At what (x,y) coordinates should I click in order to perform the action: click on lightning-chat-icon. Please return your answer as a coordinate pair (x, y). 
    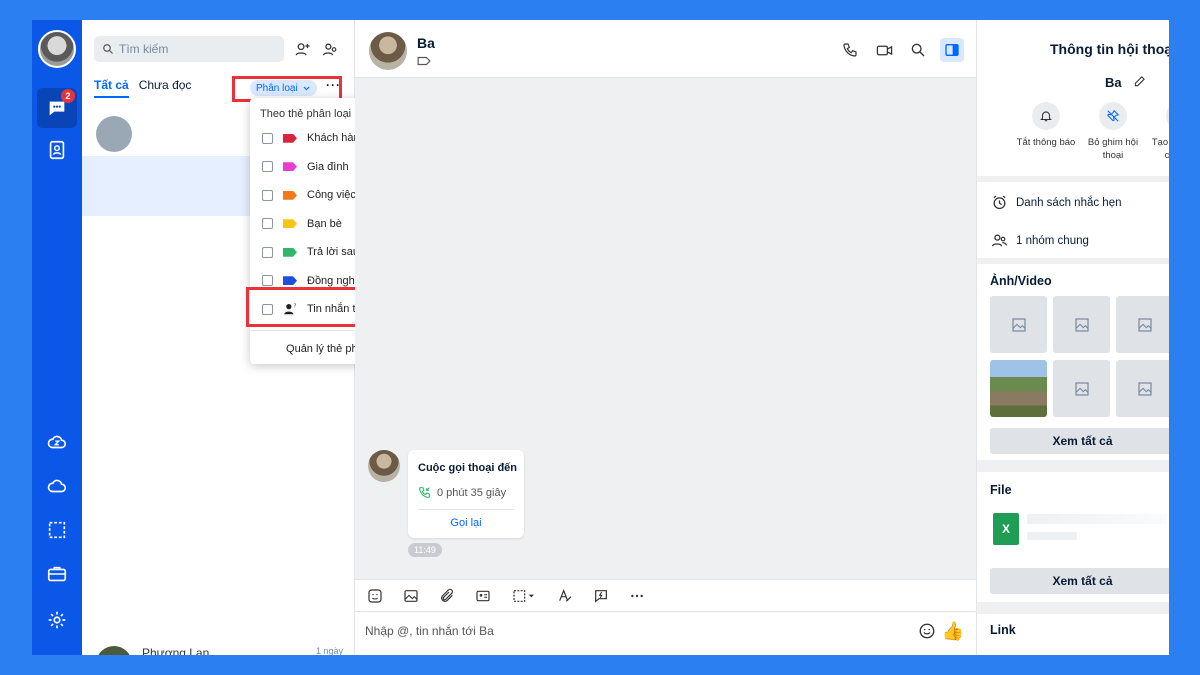
    Looking at the image, I should click on (601, 596).